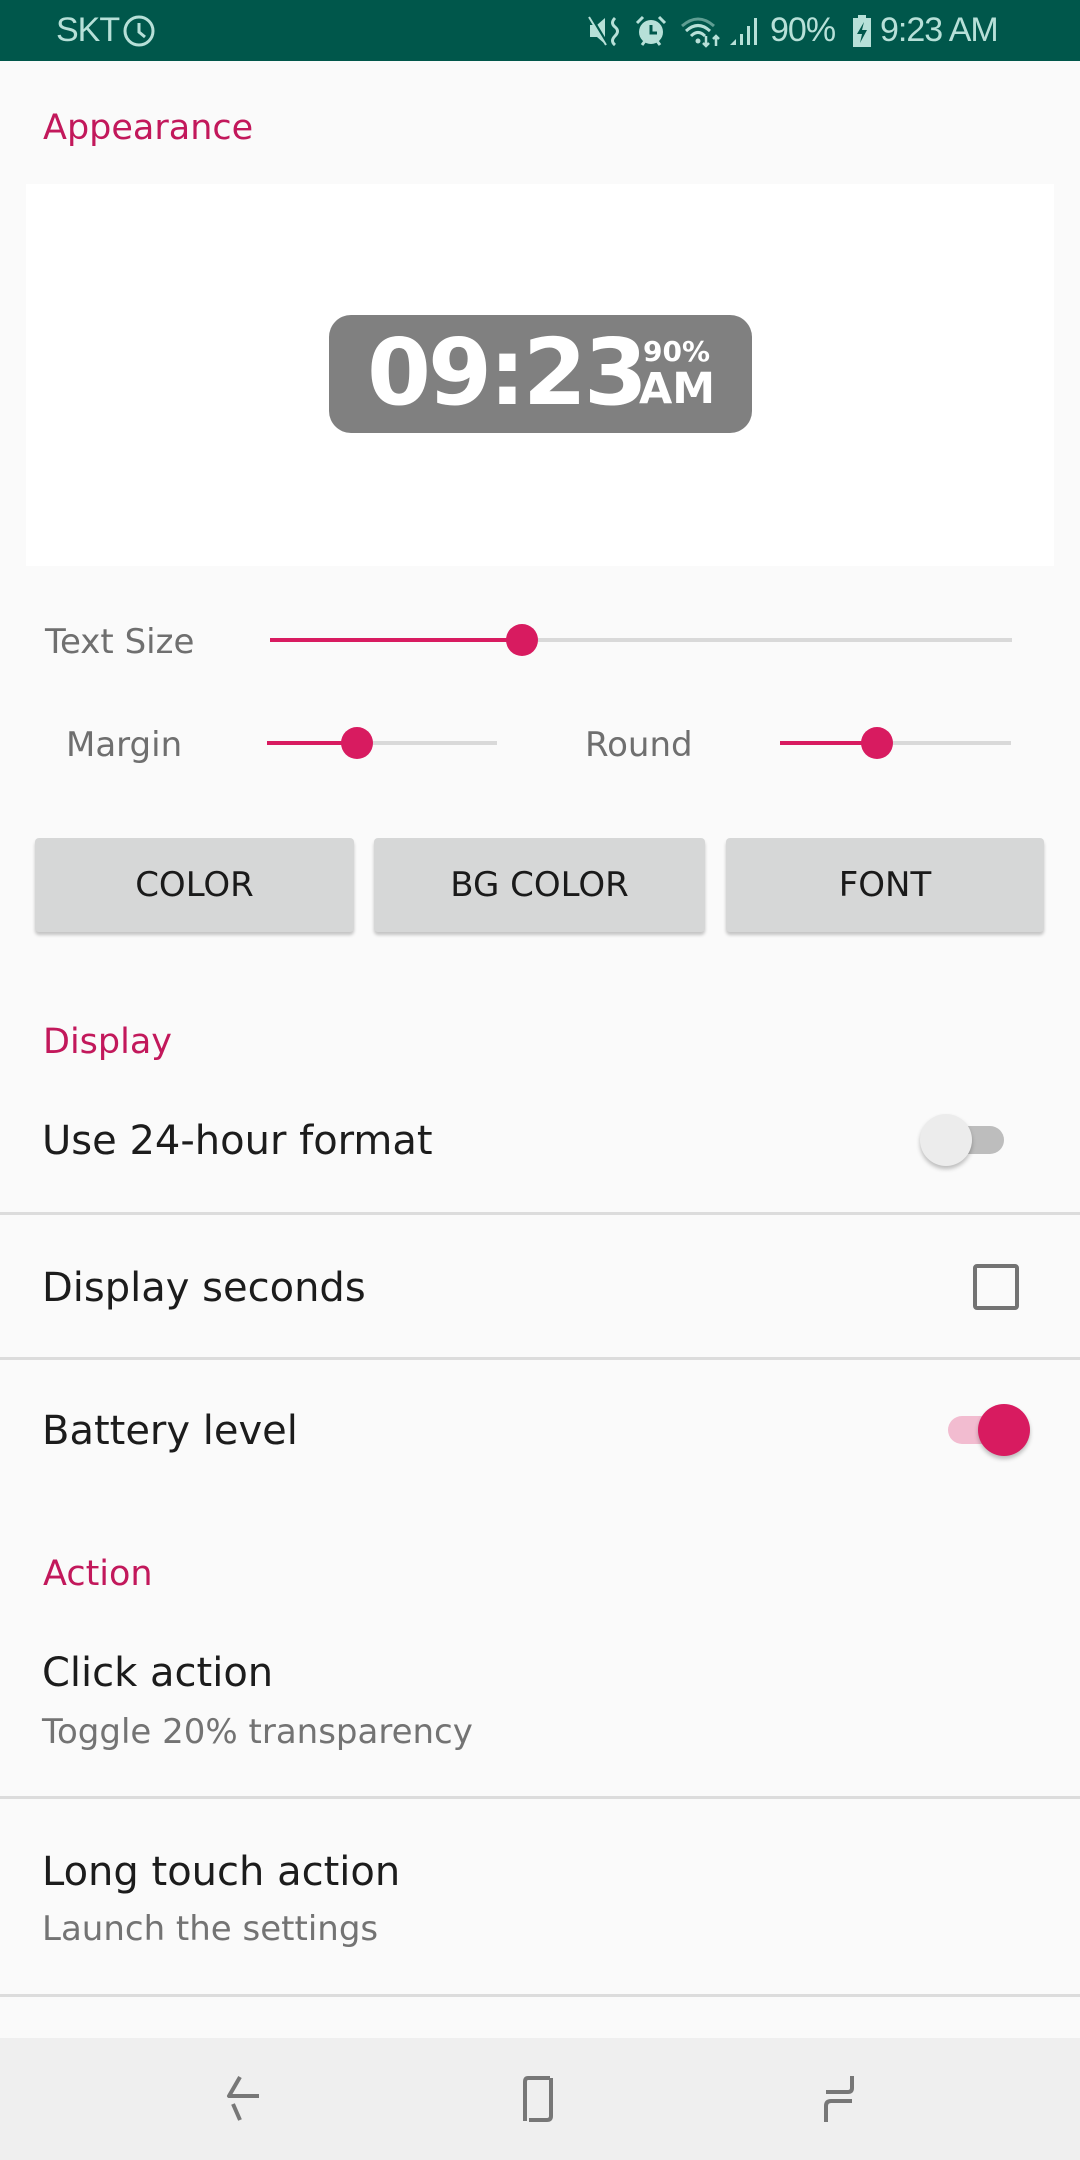  I want to click on font-button: FONT, so click(885, 885).